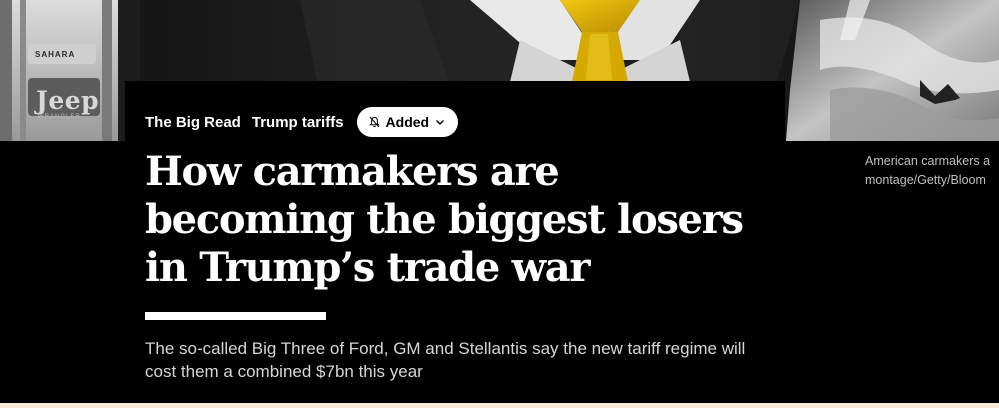 The image size is (999, 408). What do you see at coordinates (55, 54) in the screenshot?
I see `grille-model-text: SAHARA` at bounding box center [55, 54].